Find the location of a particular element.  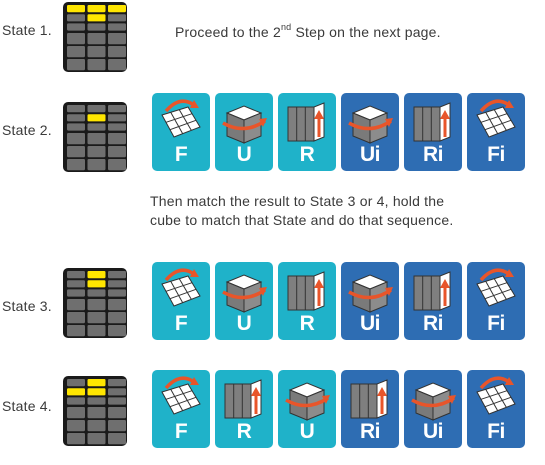

state-4-label: State 4. is located at coordinates (27, 406).